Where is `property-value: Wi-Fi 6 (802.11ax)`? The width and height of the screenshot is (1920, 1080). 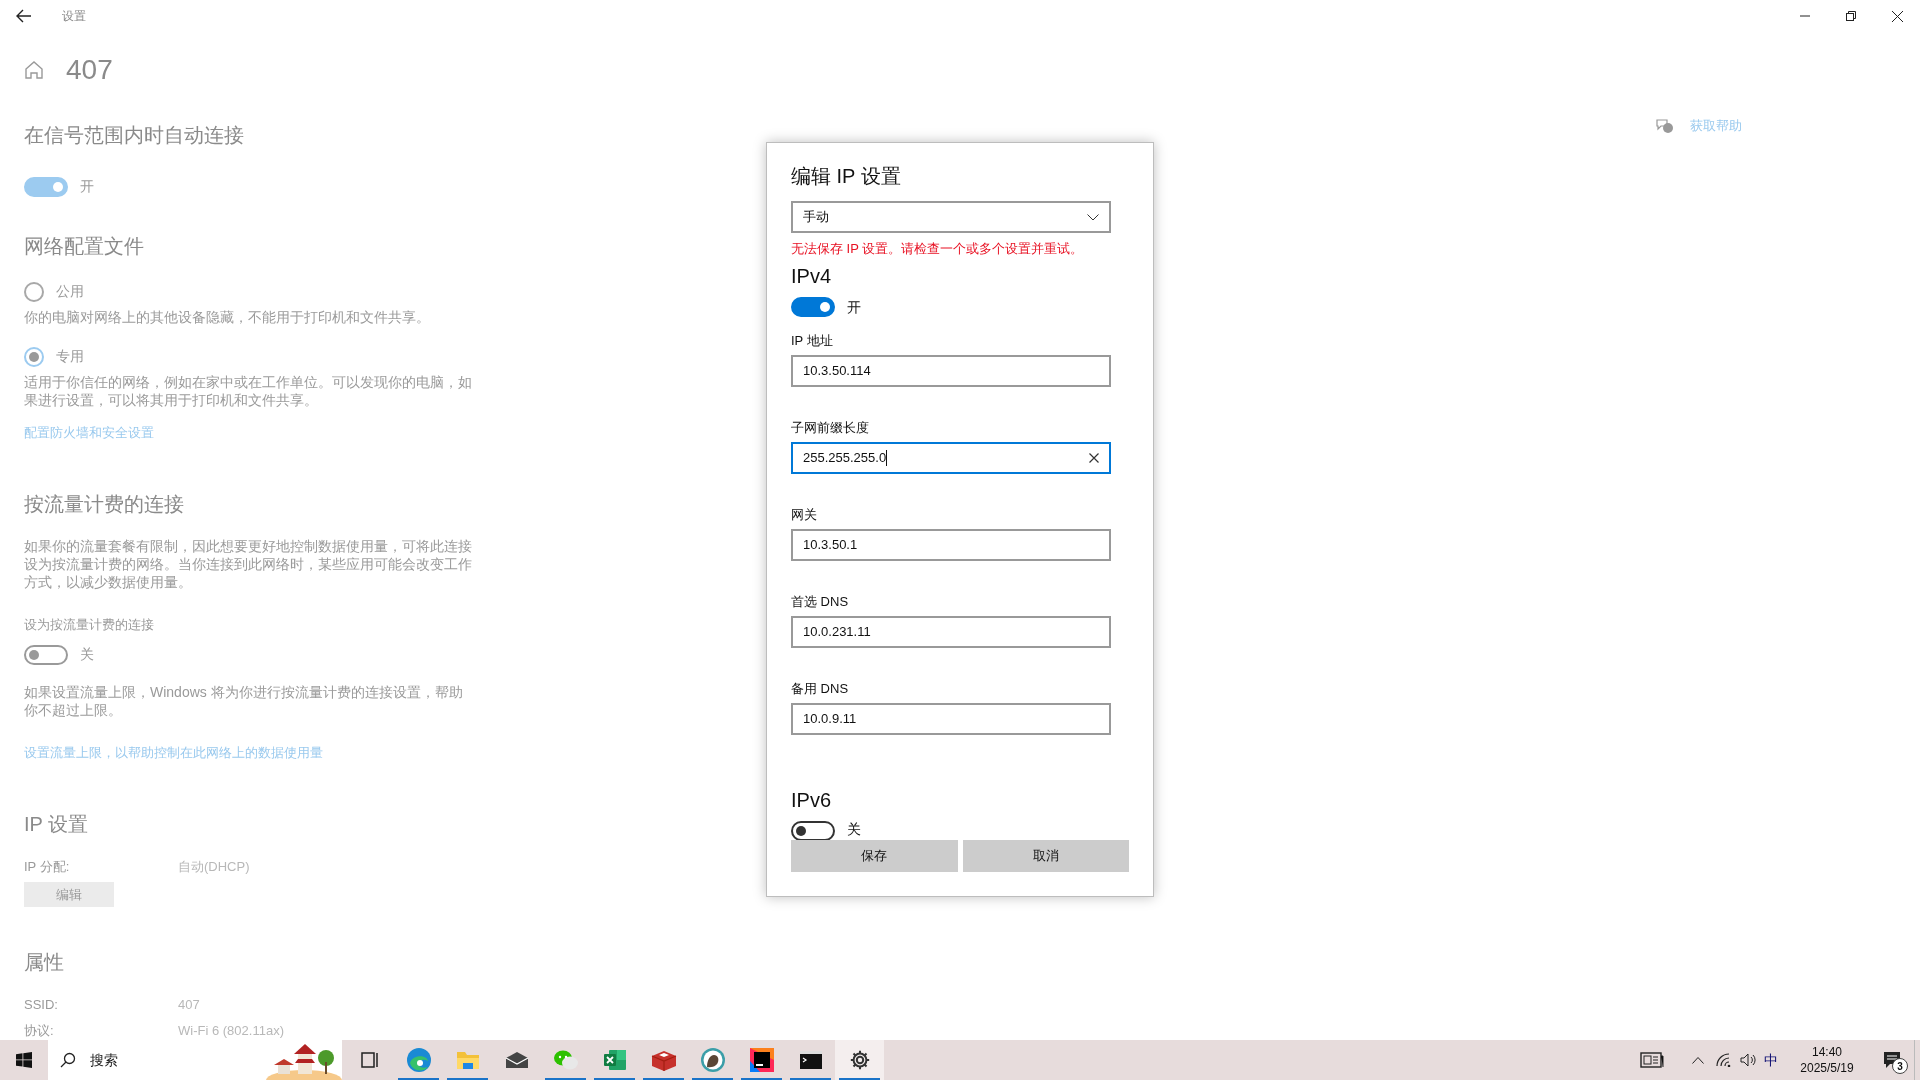 property-value: Wi-Fi 6 (802.11ax) is located at coordinates (231, 1030).